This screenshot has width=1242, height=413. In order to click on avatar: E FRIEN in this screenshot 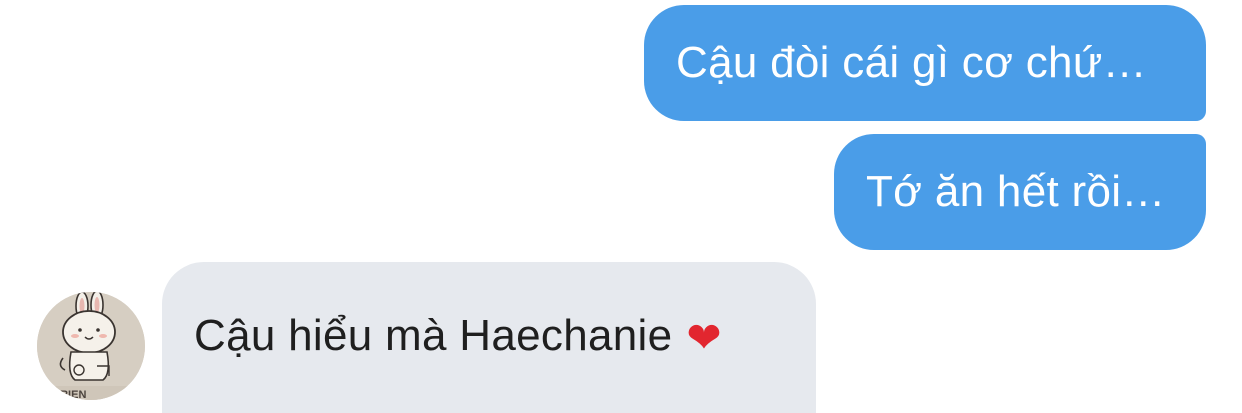, I will do `click(91, 346)`.